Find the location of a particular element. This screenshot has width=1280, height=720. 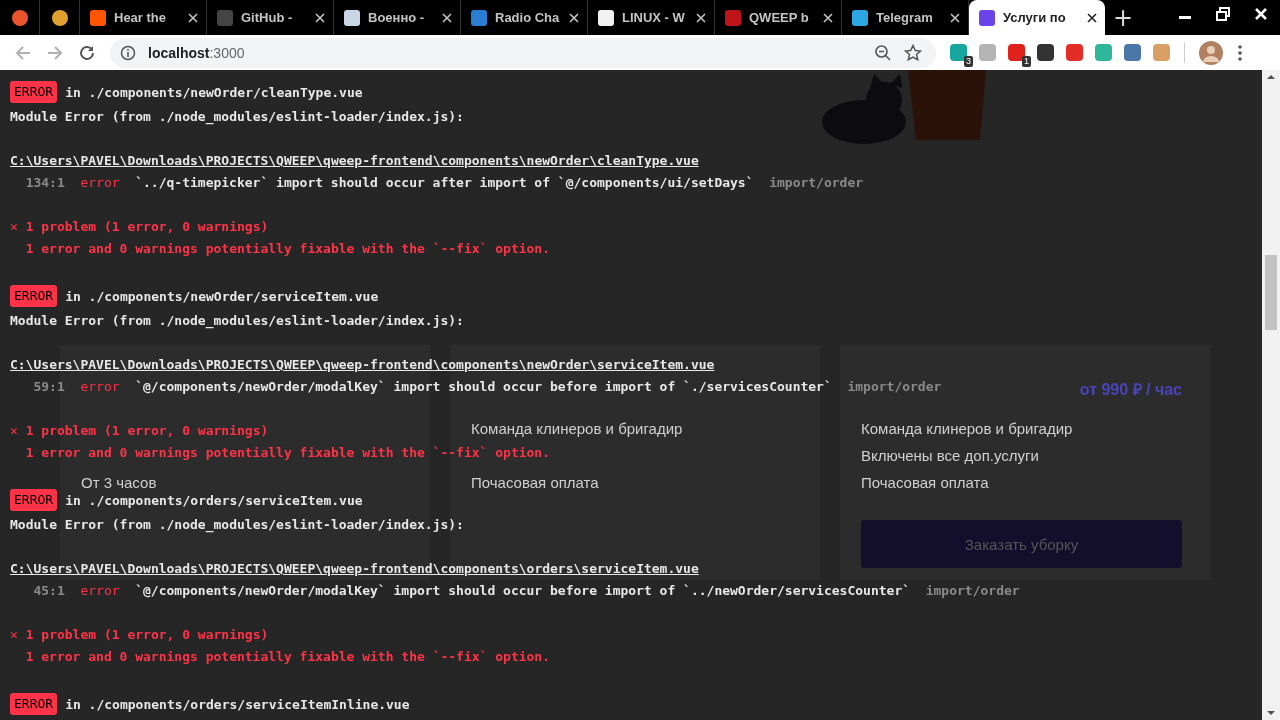

file-path: C:\Users\PAVEL\Downloads\PROJECTS\QWEEP\qweep-frontend\components\newOrder\serviceItem.vue is located at coordinates (362, 364).